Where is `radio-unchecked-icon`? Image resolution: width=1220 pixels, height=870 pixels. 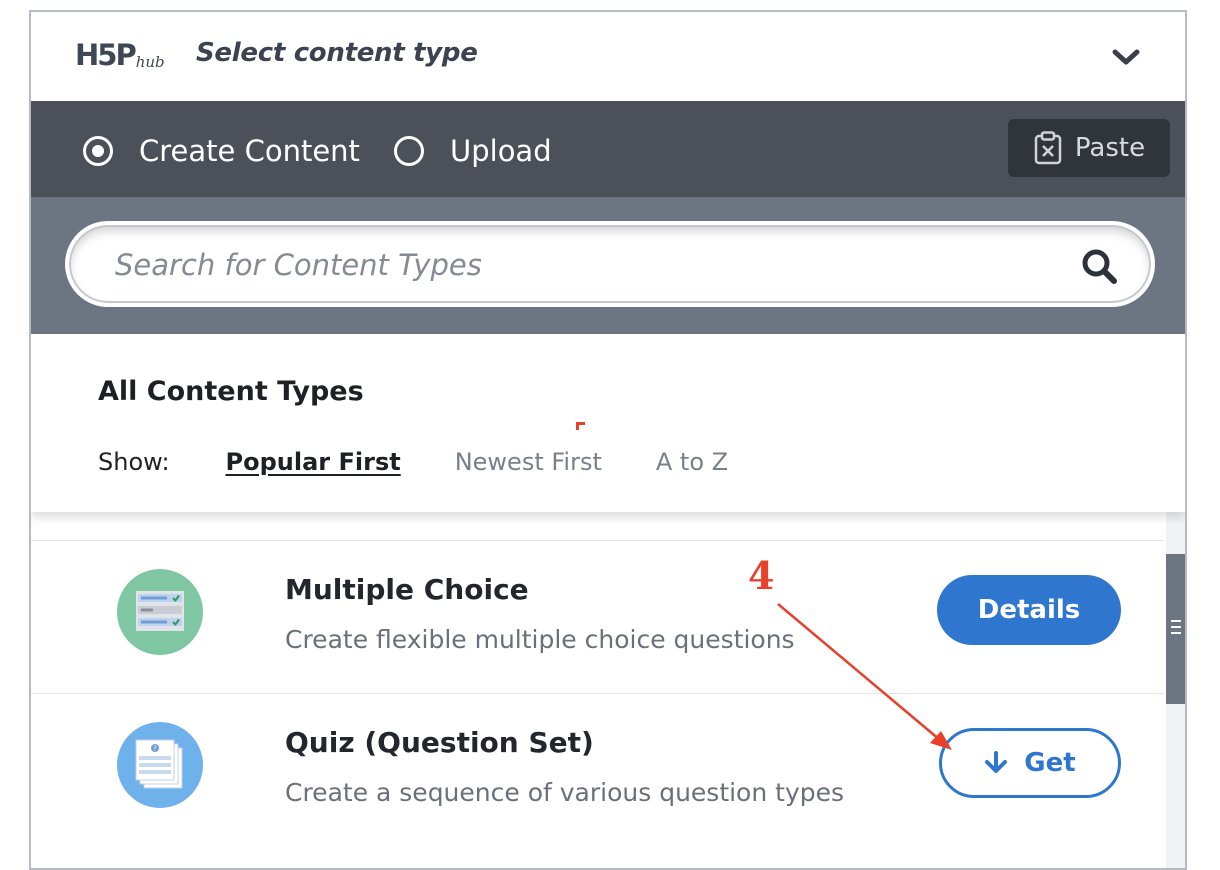 radio-unchecked-icon is located at coordinates (409, 151).